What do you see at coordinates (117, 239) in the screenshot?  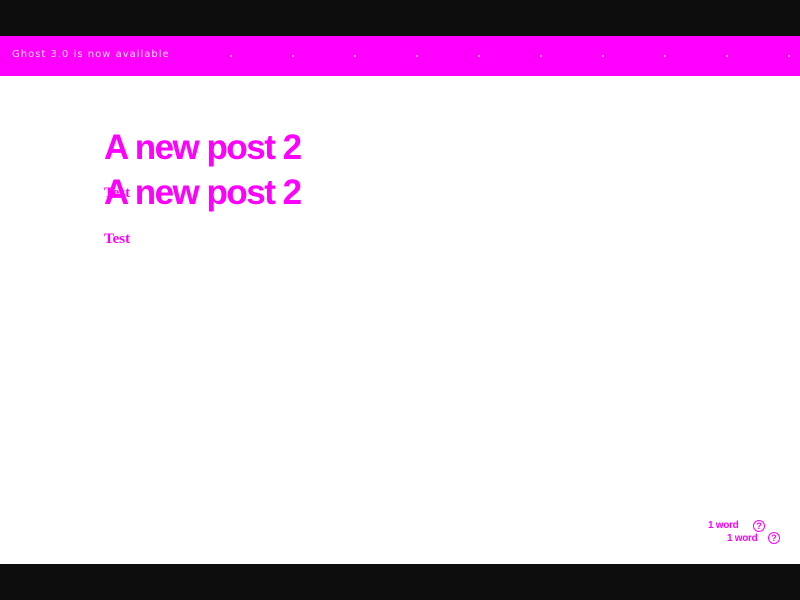 I see `post-body-ghost: Test` at bounding box center [117, 239].